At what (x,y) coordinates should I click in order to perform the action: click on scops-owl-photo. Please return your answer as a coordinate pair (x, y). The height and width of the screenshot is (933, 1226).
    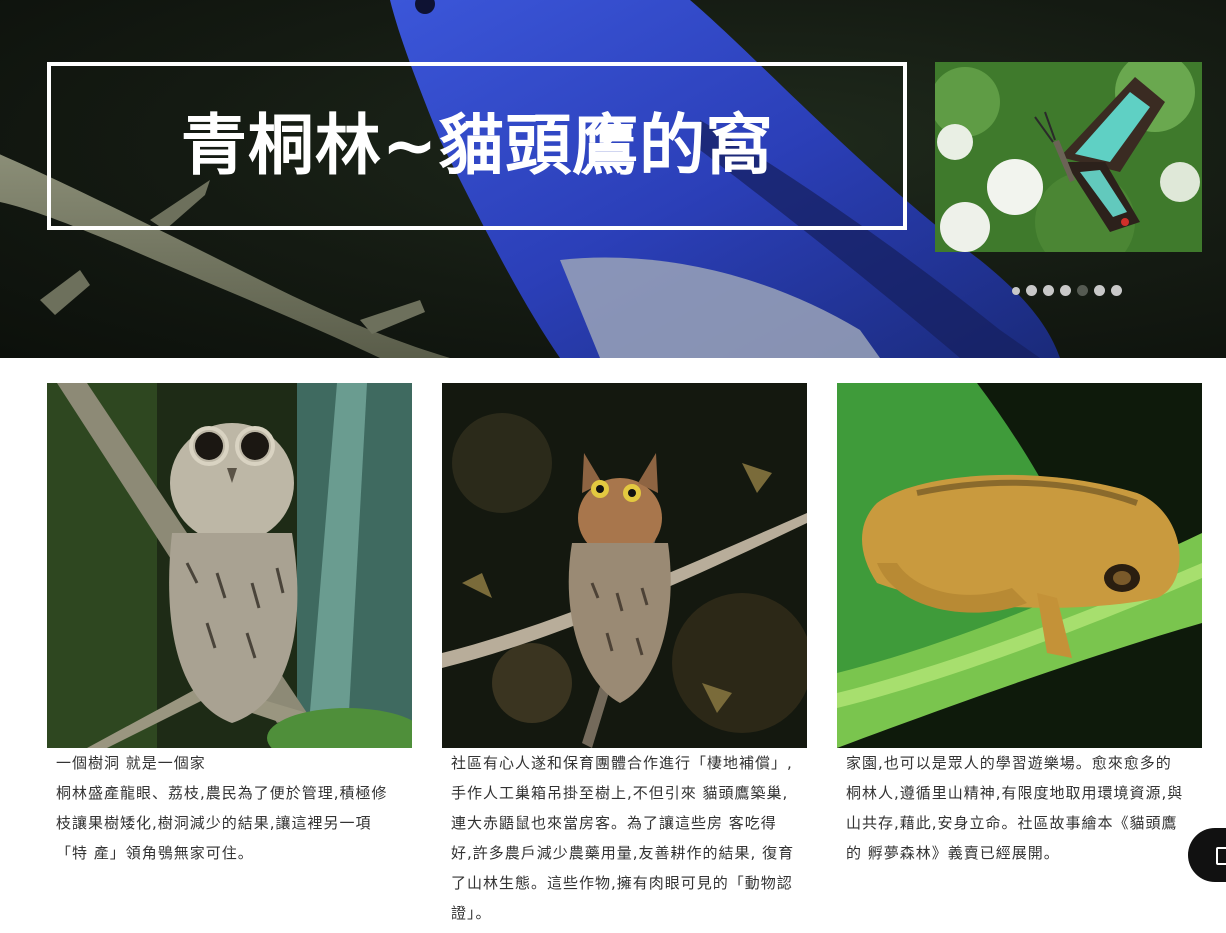
    Looking at the image, I should click on (229, 565).